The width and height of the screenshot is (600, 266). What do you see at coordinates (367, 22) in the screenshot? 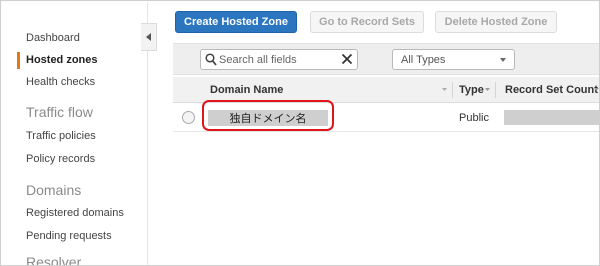
I see `go-to-record-sets-button: Go to Record Sets` at bounding box center [367, 22].